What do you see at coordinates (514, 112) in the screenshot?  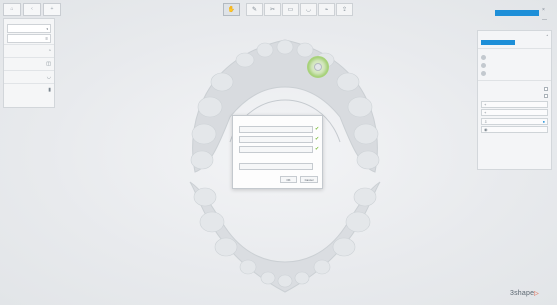 I see `attach-button: +` at bounding box center [514, 112].